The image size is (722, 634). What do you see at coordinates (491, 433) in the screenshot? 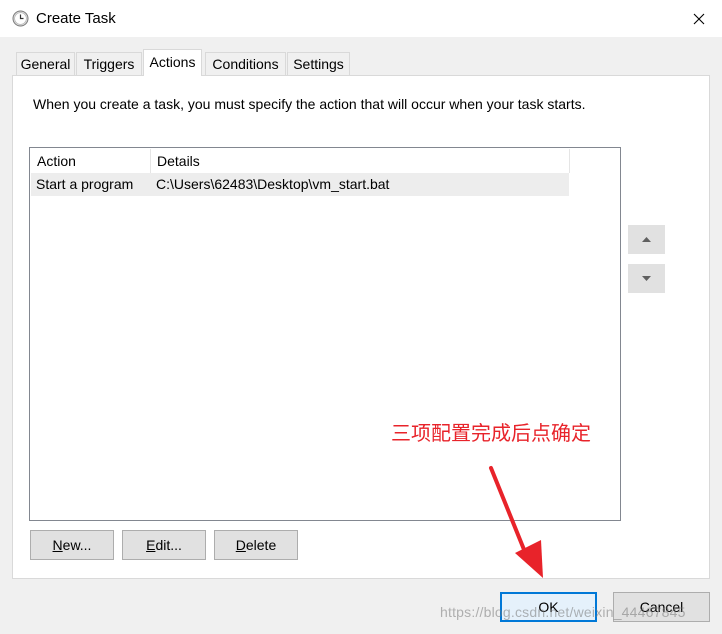
I see `annotation-text: 三项配置完成后点确定` at bounding box center [491, 433].